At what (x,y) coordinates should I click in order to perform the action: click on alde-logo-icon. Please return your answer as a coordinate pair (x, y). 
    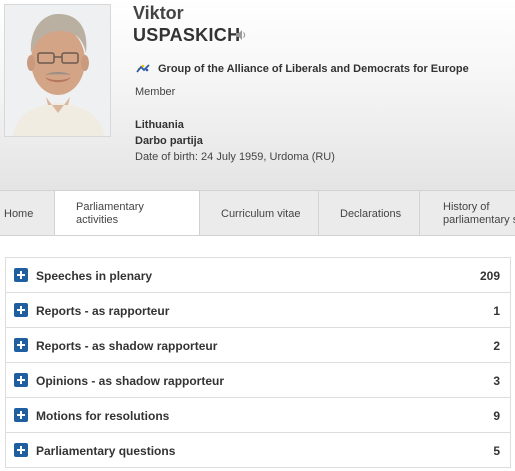
    Looking at the image, I should click on (143, 68).